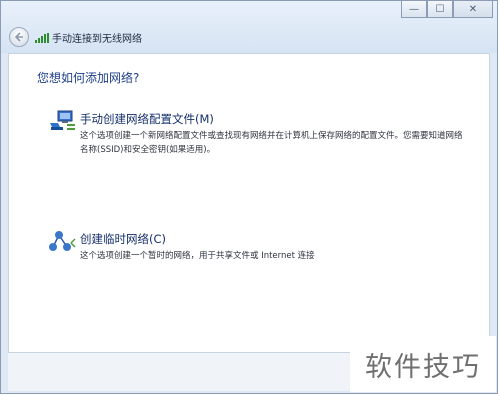 This screenshot has width=500, height=396. I want to click on window-title: 手动连接到无线网络, so click(97, 39).